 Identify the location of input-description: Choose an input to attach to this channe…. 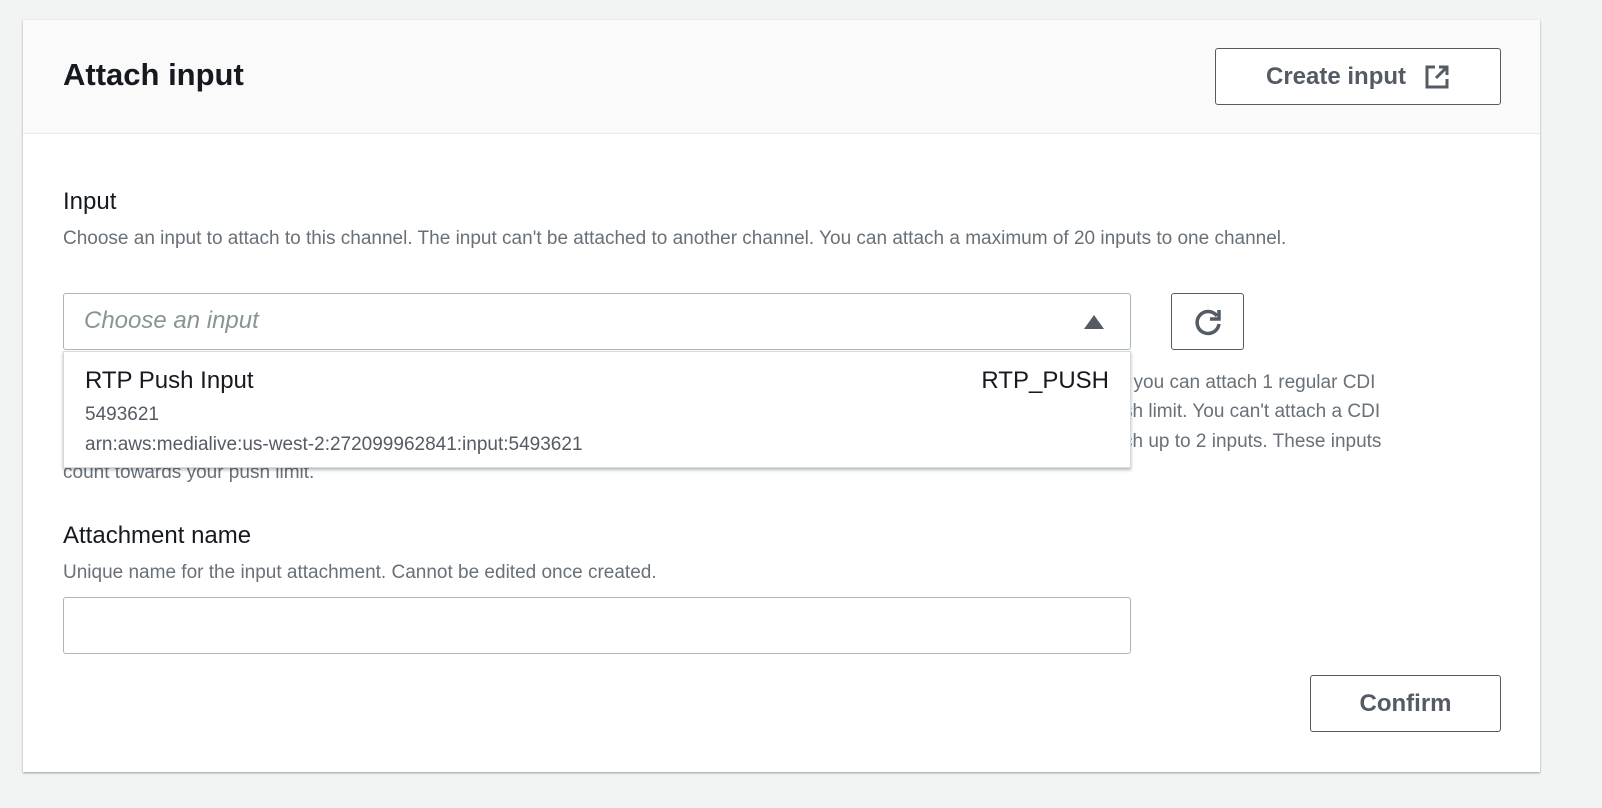
(675, 238).